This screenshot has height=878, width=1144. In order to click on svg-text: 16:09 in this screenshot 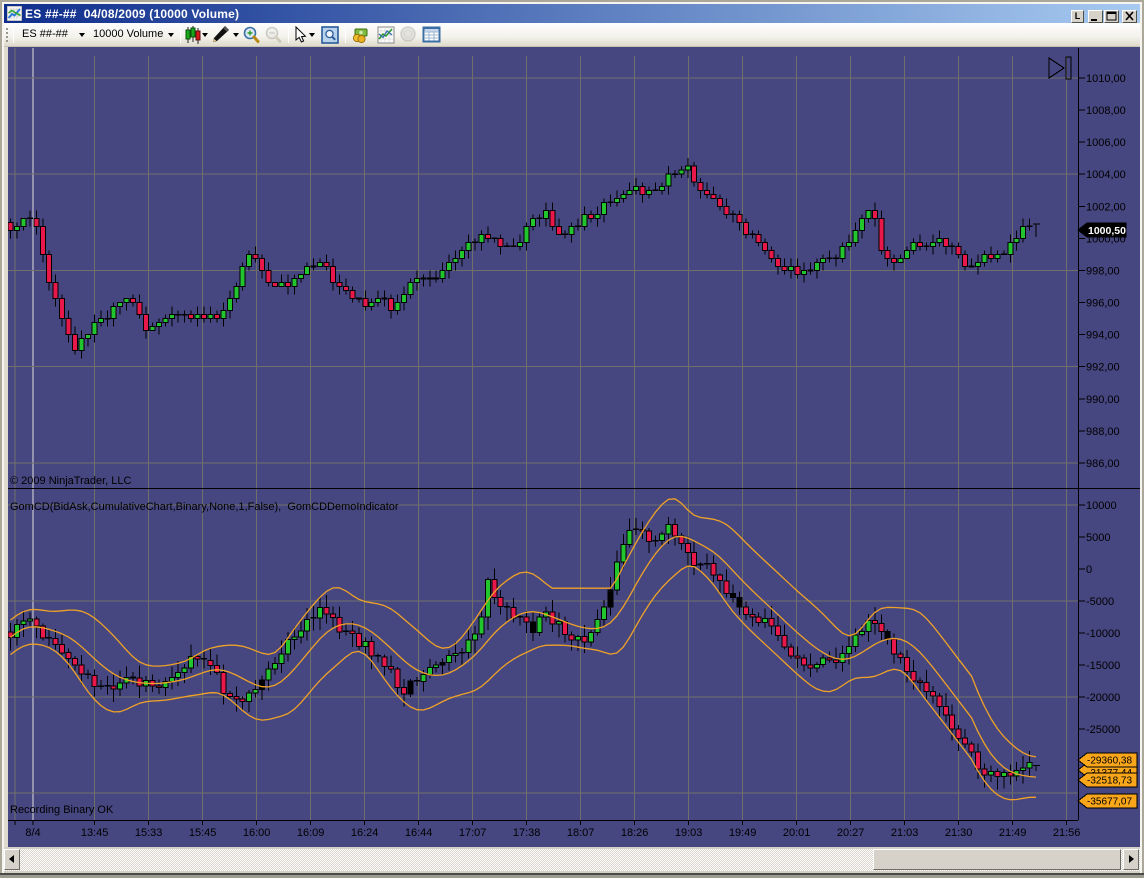, I will do `click(311, 833)`.